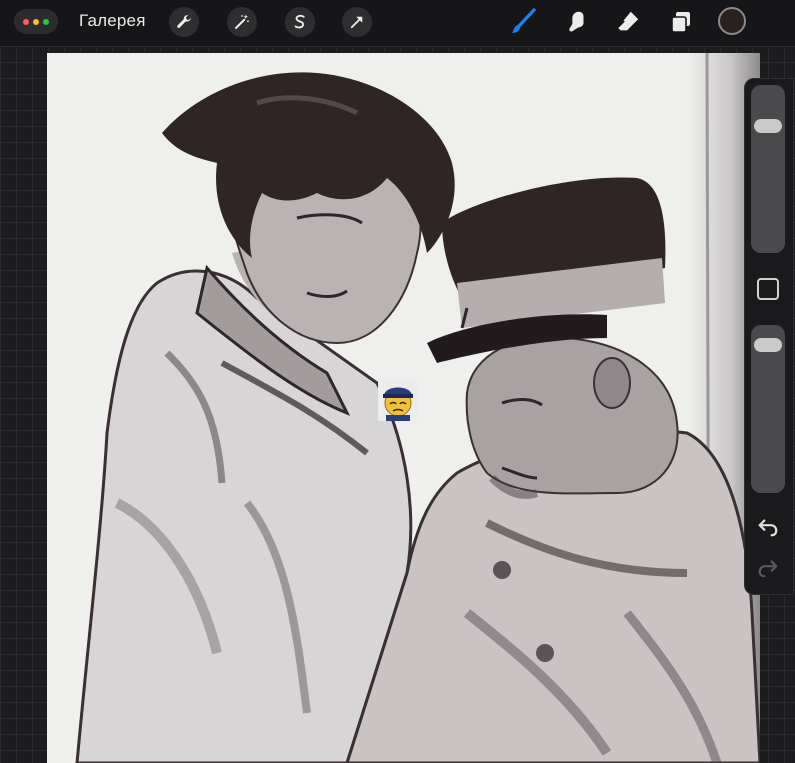  I want to click on dot-yellow, so click(36, 21).